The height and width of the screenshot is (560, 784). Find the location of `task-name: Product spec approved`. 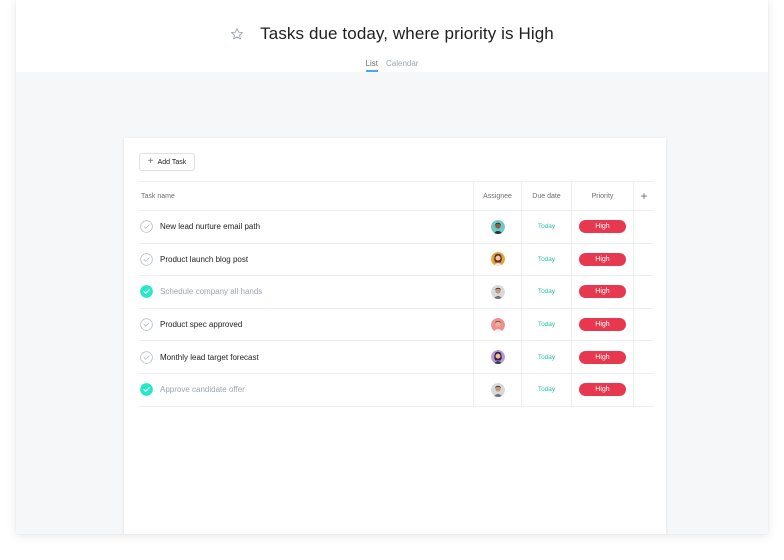

task-name: Product spec approved is located at coordinates (201, 324).